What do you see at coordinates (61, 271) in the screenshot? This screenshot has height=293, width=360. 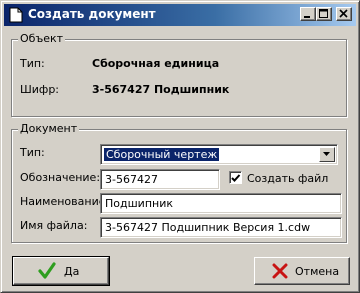 I see `ok-button: Да` at bounding box center [61, 271].